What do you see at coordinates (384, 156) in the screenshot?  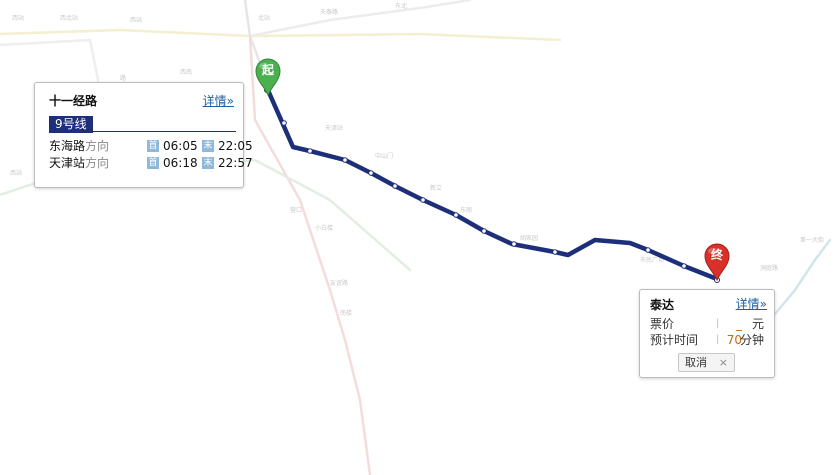 I see `svg-text: 中山门` at bounding box center [384, 156].